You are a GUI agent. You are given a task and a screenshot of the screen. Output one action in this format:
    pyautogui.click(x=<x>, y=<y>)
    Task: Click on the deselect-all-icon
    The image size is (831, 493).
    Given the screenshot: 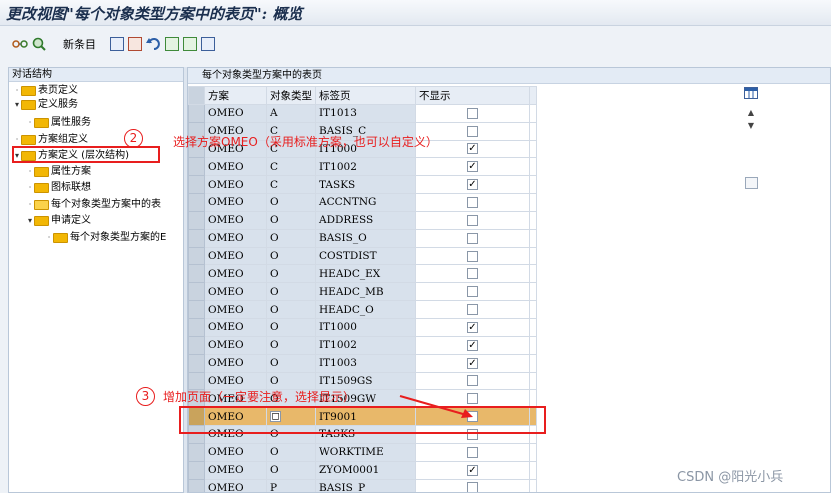 What is the action you would take?
    pyautogui.click(x=208, y=44)
    